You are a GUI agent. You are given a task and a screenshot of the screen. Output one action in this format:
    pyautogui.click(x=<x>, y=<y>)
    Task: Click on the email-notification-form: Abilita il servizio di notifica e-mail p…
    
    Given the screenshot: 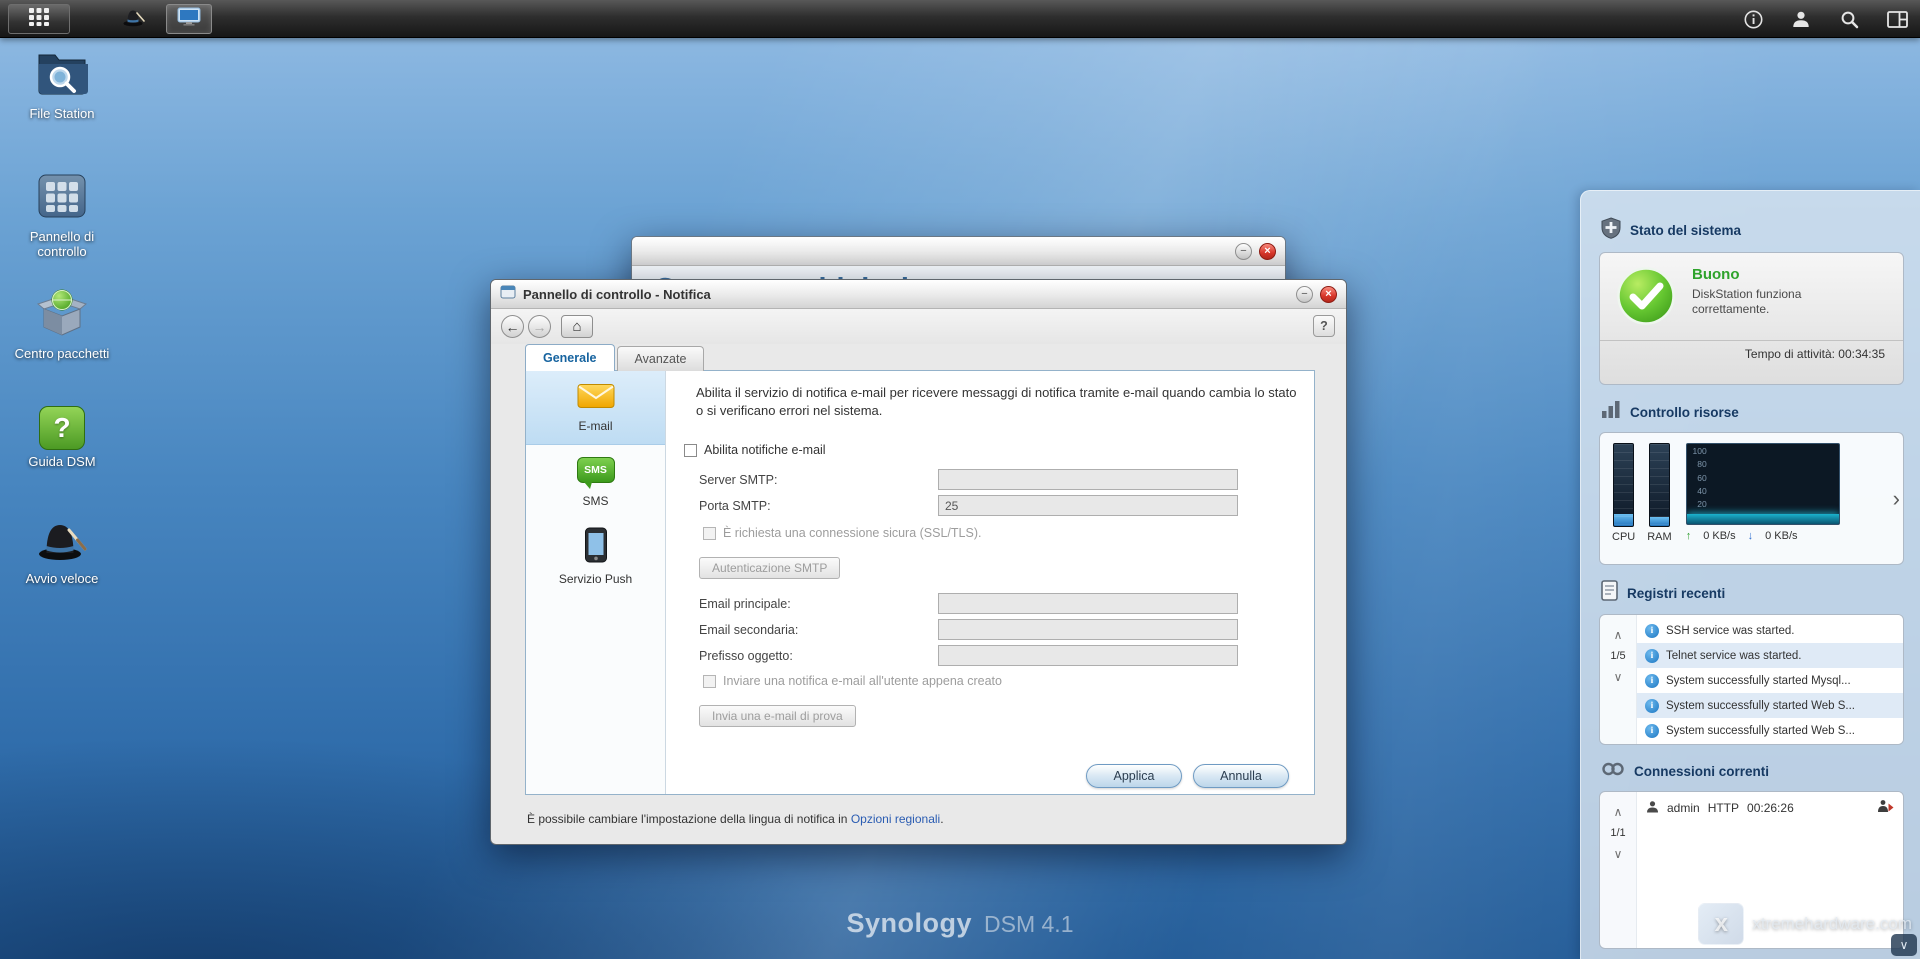 What is the action you would take?
    pyautogui.click(x=990, y=582)
    